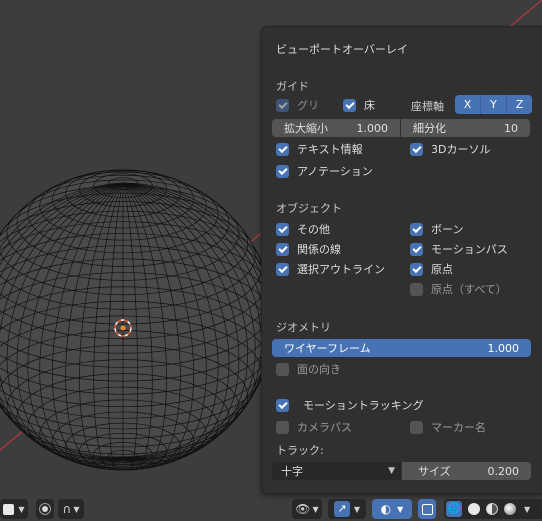 This screenshot has width=542, height=521. I want to click on marker-names-checkbox: マーカー名, so click(448, 427).